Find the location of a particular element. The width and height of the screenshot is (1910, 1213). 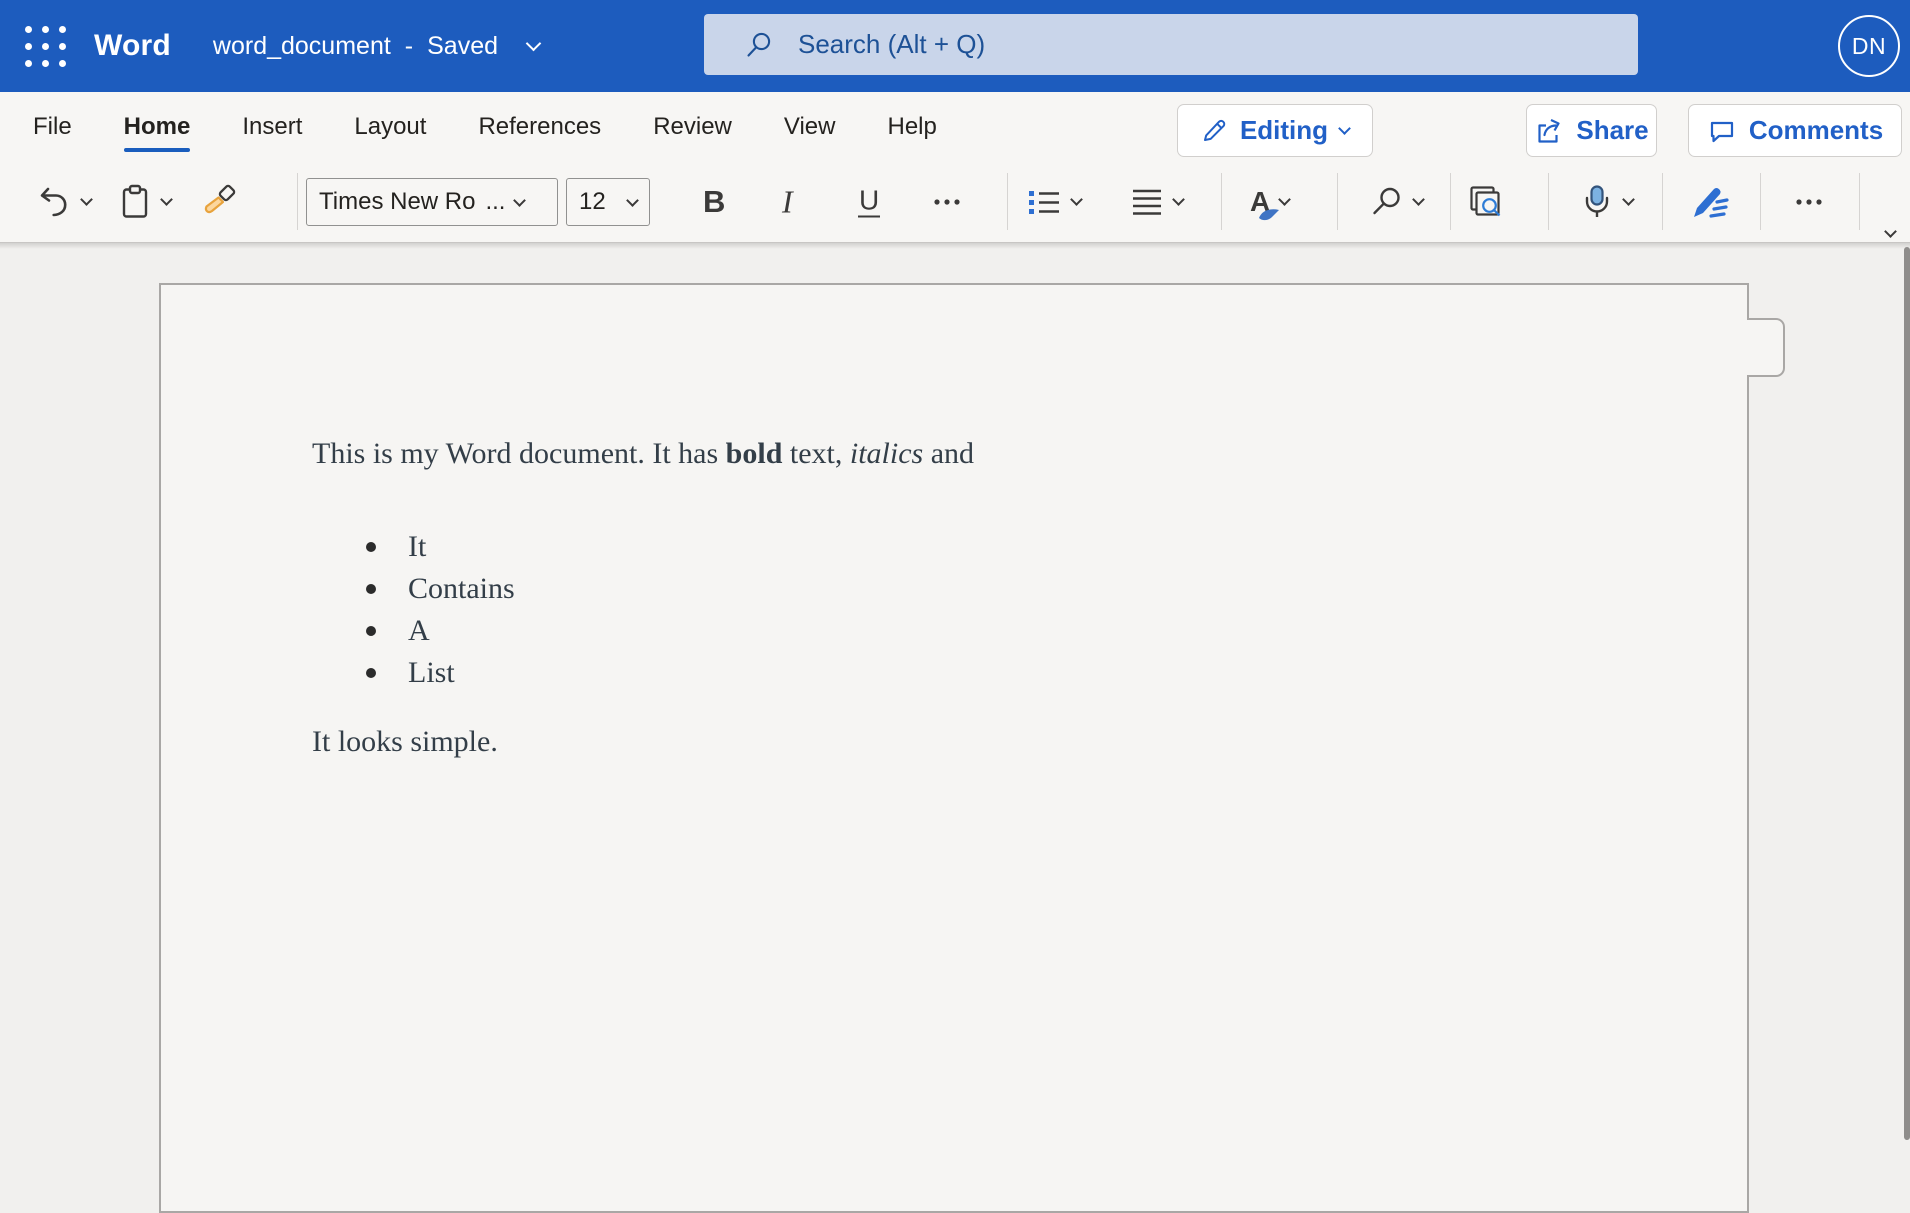

share-button: Share is located at coordinates (1591, 130).